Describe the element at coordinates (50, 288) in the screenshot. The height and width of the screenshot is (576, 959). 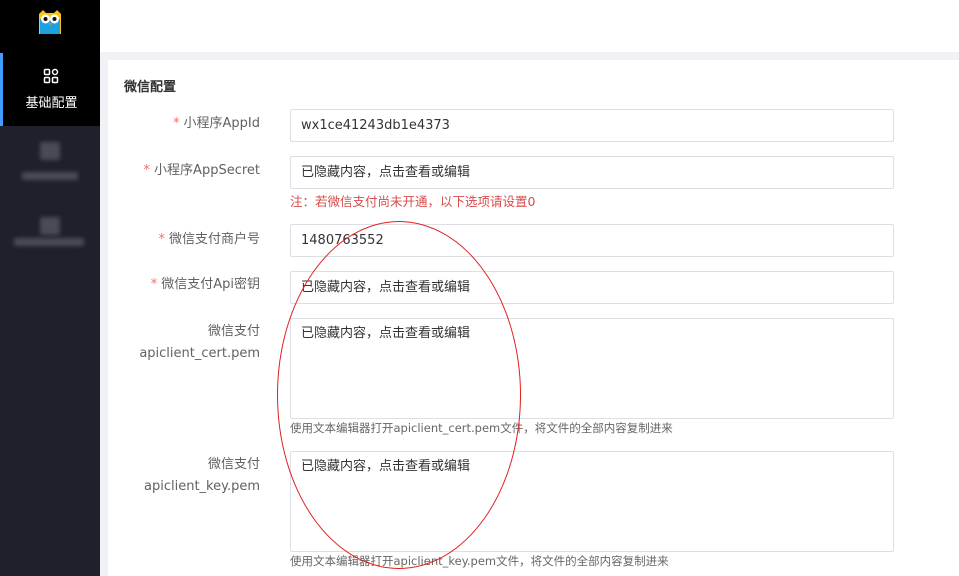
I see `sidebar: 基础配置` at that location.